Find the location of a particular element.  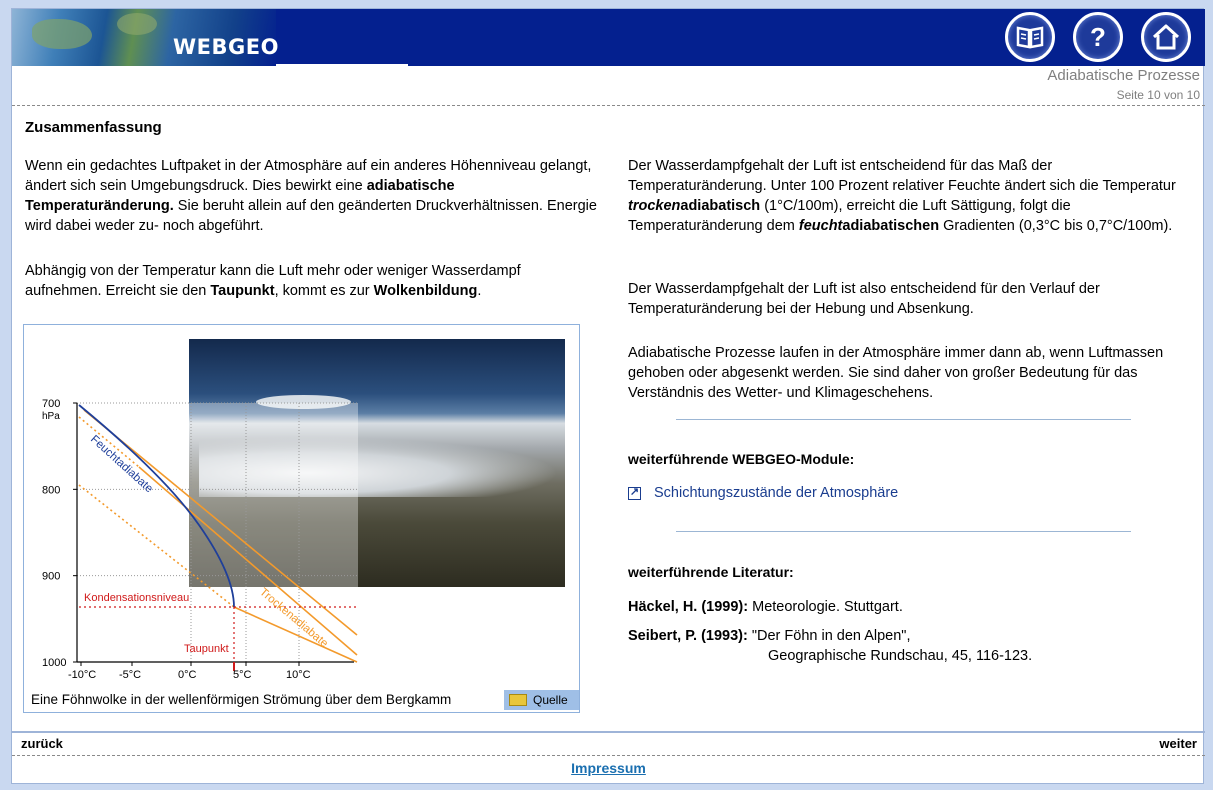

literature-detail: Geographische Rundschau, 45, 116-123. is located at coordinates (900, 656).